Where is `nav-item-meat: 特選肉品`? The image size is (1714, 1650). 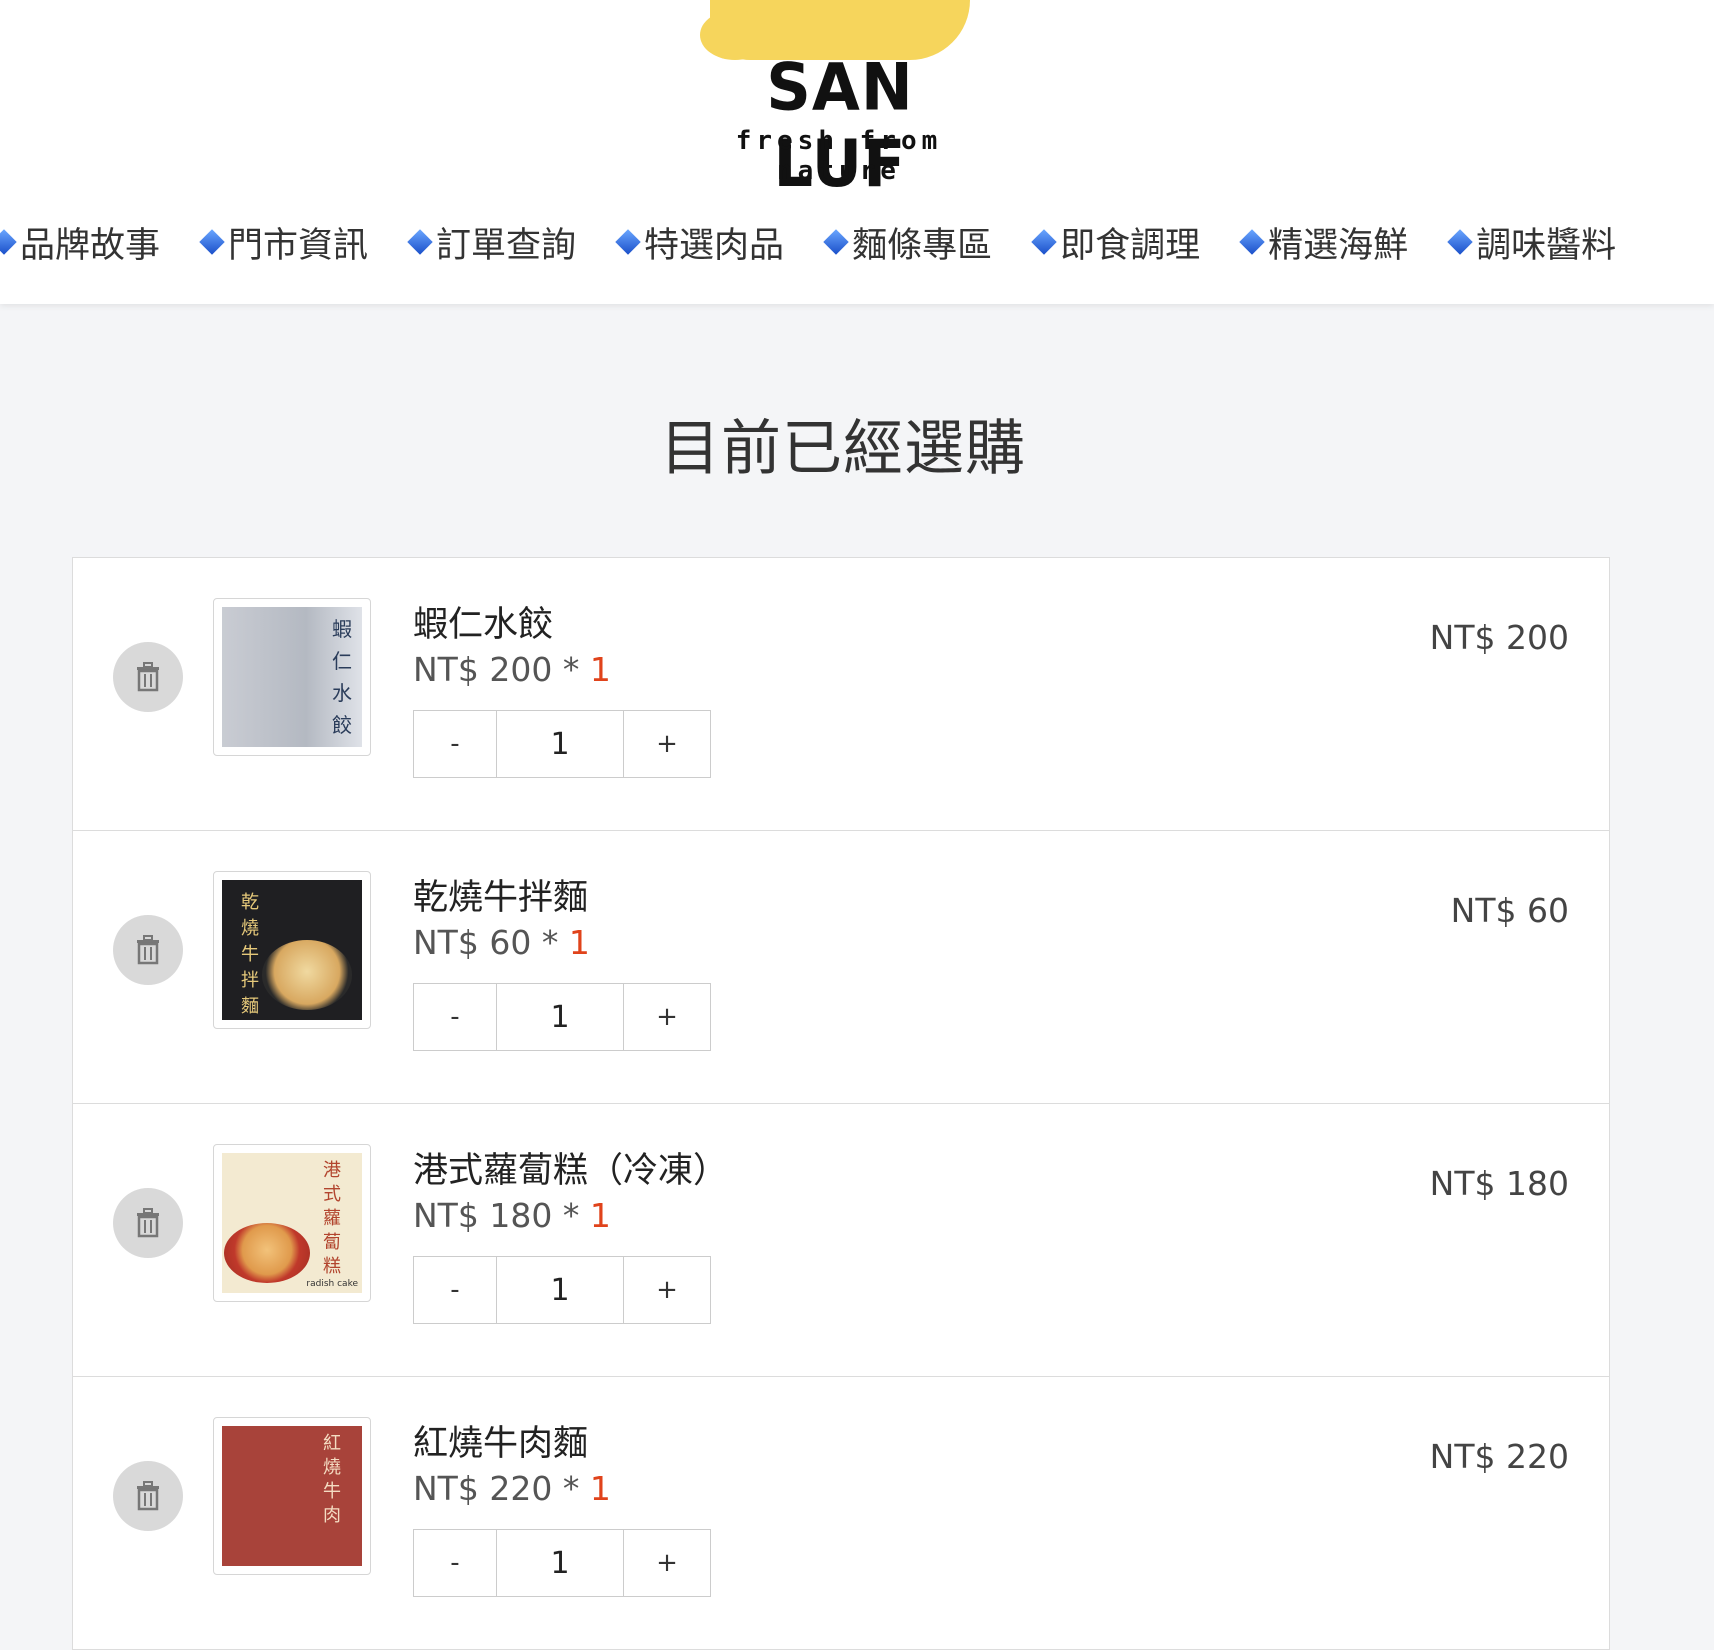 nav-item-meat: 特選肉品 is located at coordinates (699, 242).